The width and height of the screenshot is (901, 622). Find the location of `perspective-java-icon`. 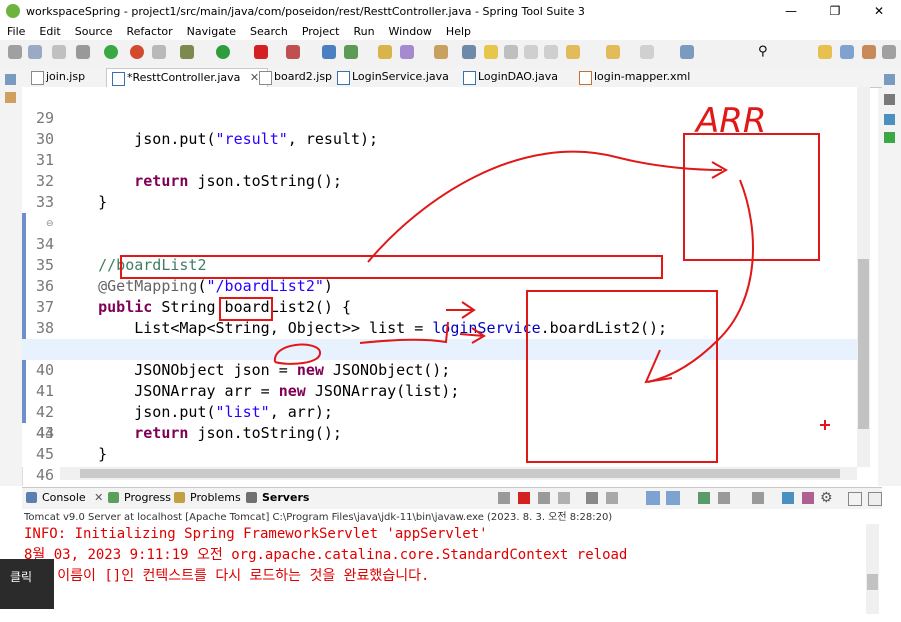

perspective-java-icon is located at coordinates (847, 52).